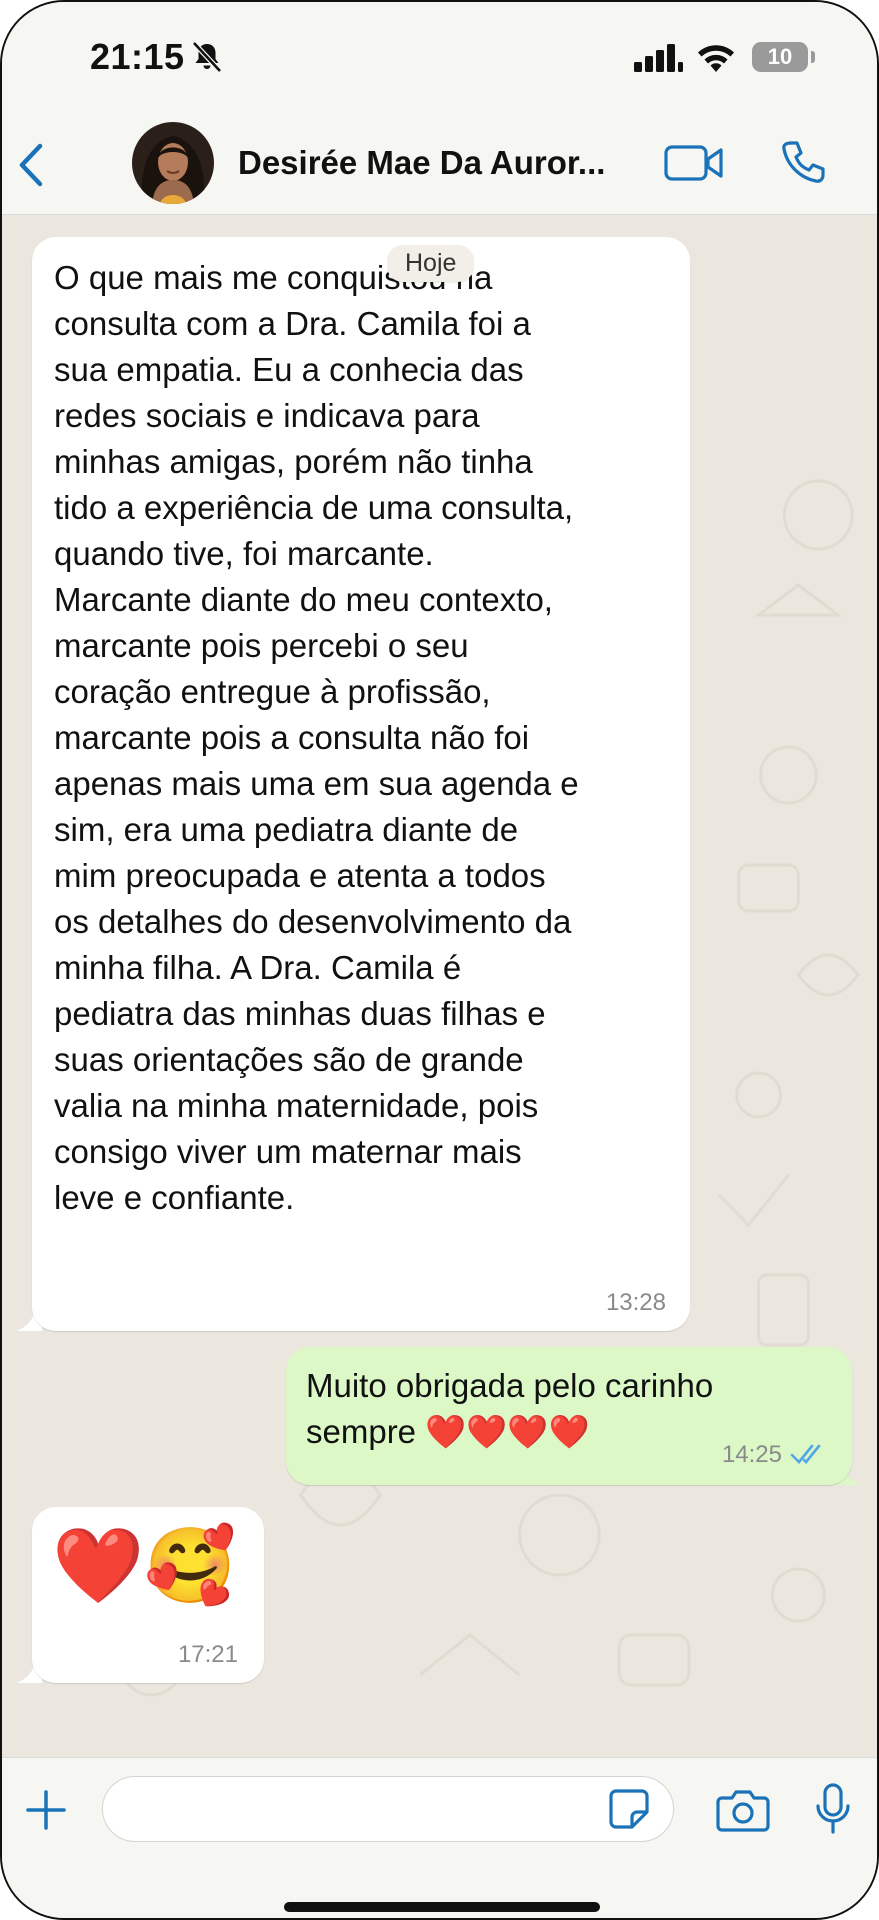  Describe the element at coordinates (207, 57) in the screenshot. I see `bell-slash-icon` at that location.